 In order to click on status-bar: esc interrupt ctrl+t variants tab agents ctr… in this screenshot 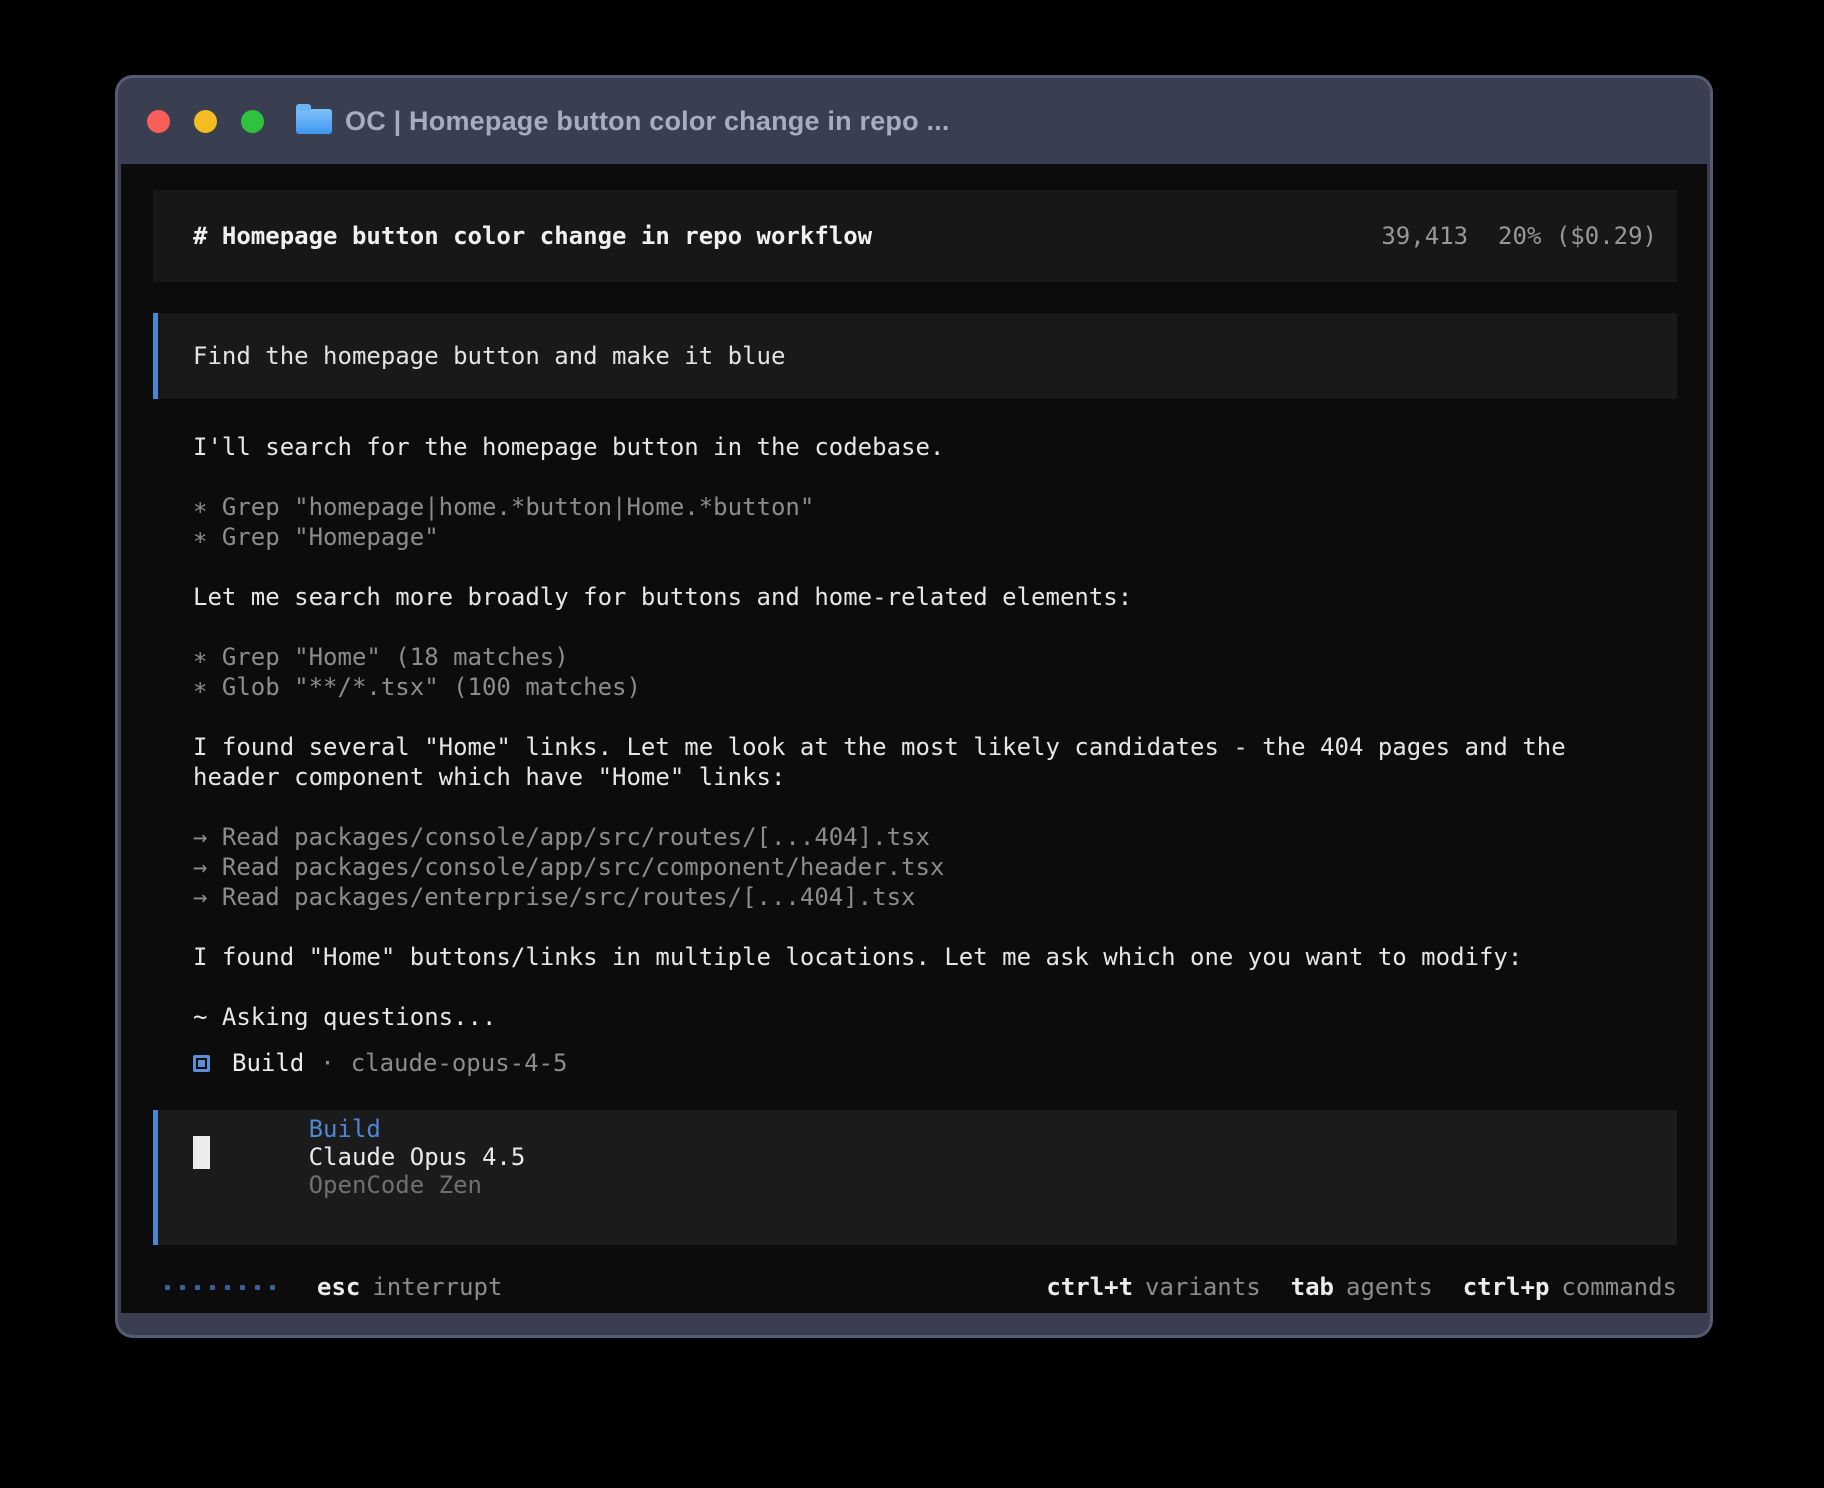, I will do `click(915, 1287)`.